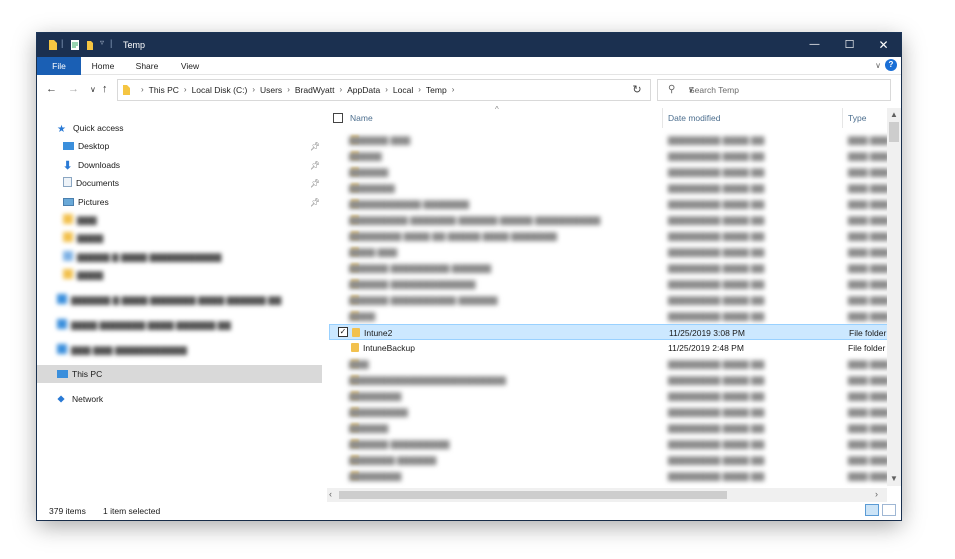 The image size is (955, 559). What do you see at coordinates (122, 350) in the screenshot?
I see `nav-item-obscured: ▇▇▇ ▇▇▇ ▇▇▇▇▇▇▇▇▇▇▇` at bounding box center [122, 350].